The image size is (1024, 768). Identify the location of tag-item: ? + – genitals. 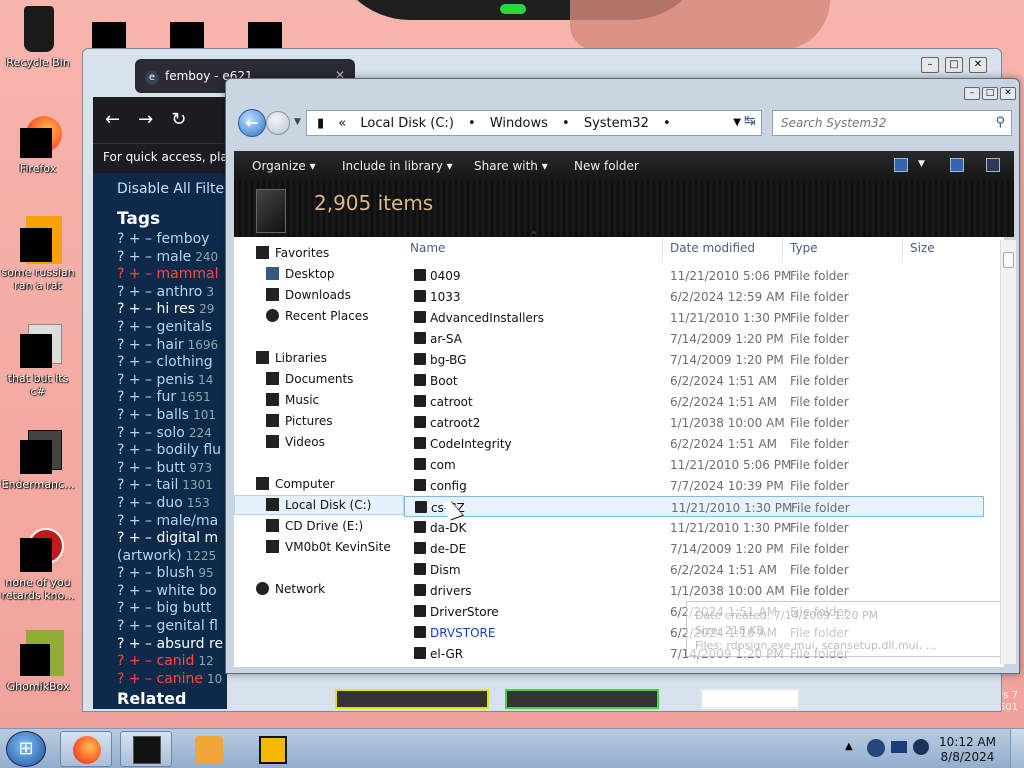
(160, 328).